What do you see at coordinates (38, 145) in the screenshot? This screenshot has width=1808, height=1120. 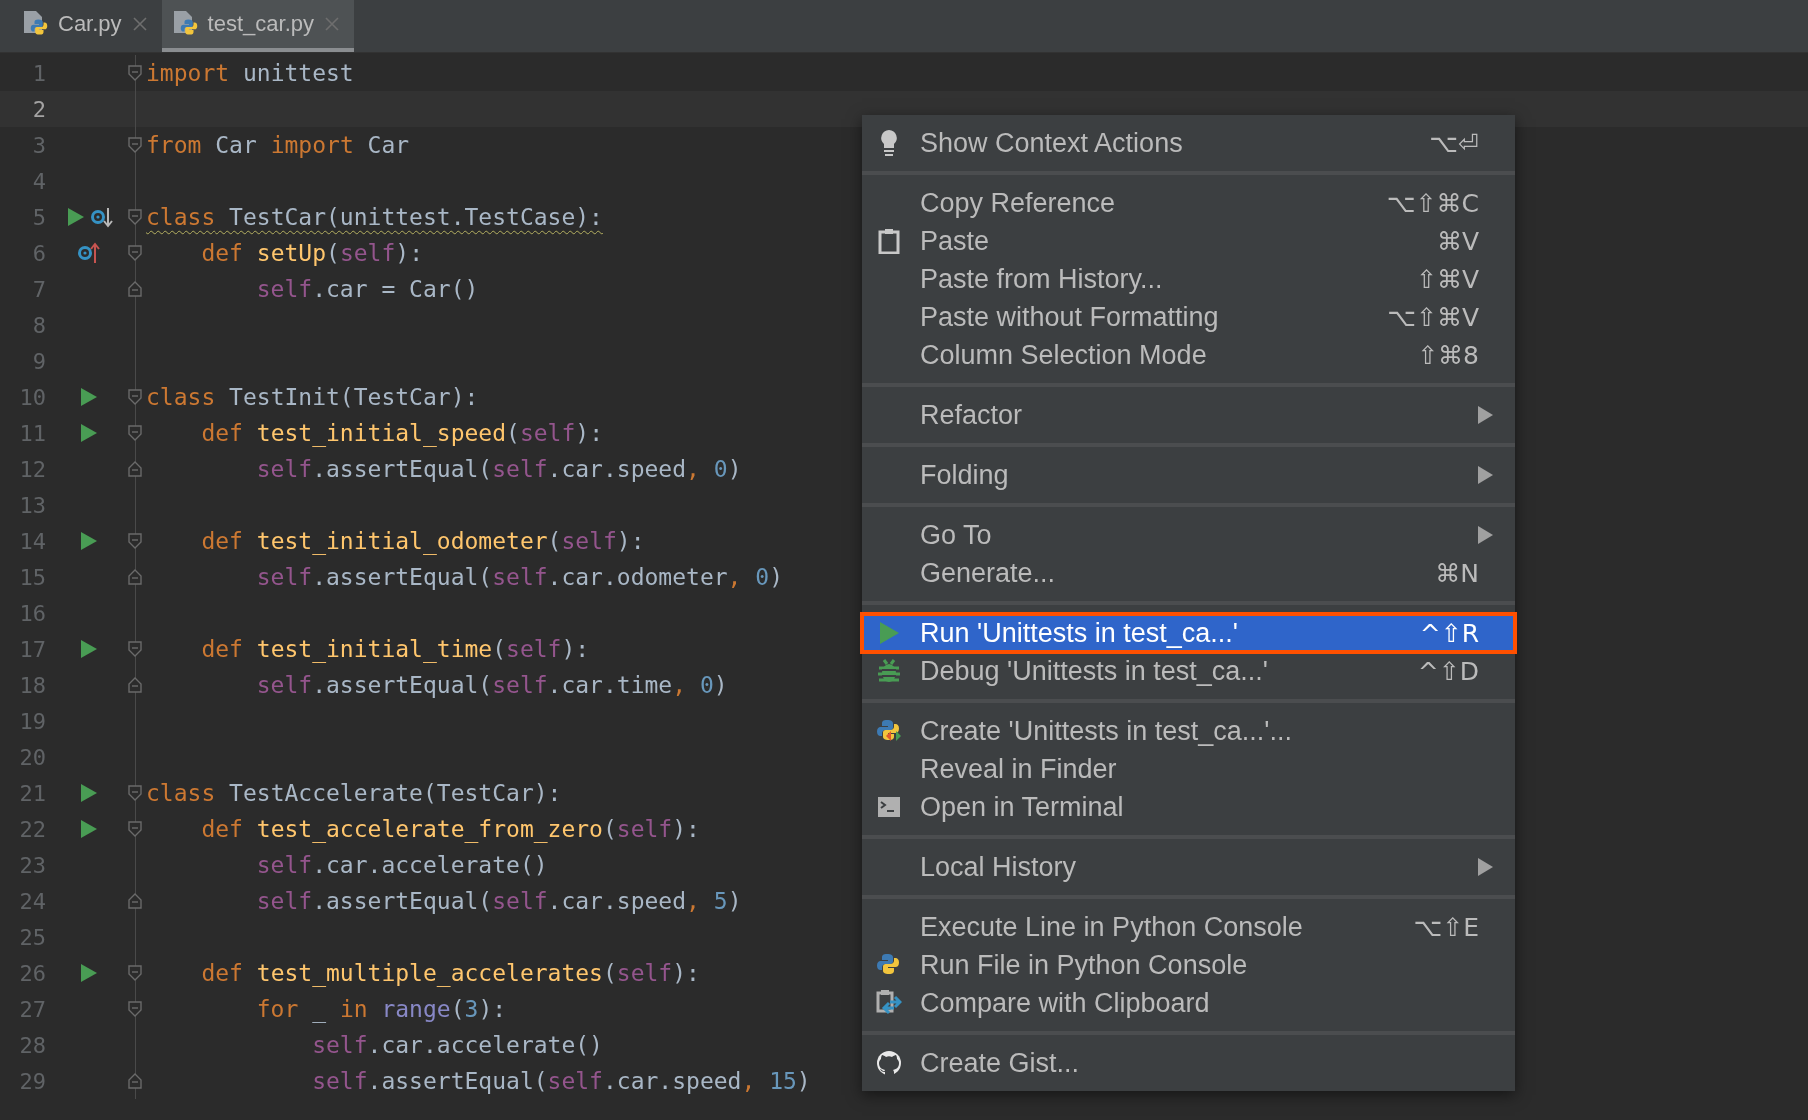 I see `line-number: 3` at bounding box center [38, 145].